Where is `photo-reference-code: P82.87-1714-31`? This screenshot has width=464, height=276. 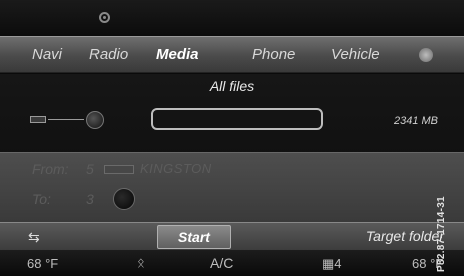
photo-reference-code: P82.87-1714-31 is located at coordinates (441, 234).